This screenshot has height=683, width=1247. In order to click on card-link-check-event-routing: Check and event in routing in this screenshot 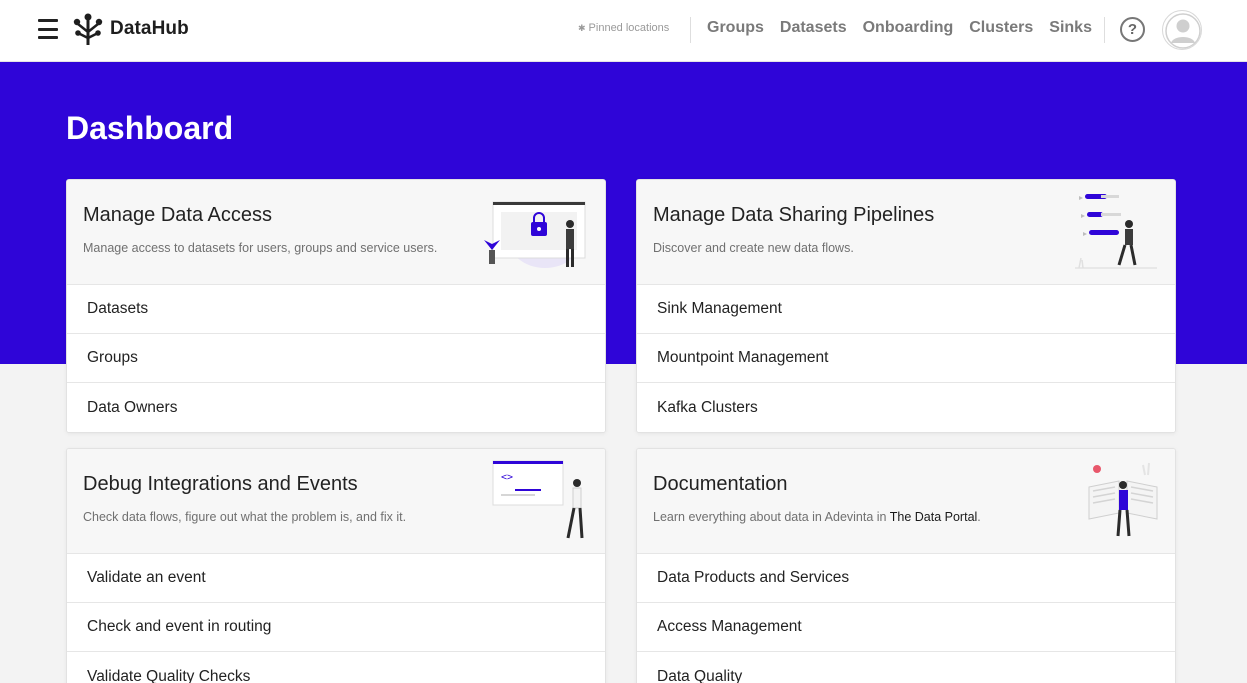, I will do `click(336, 627)`.